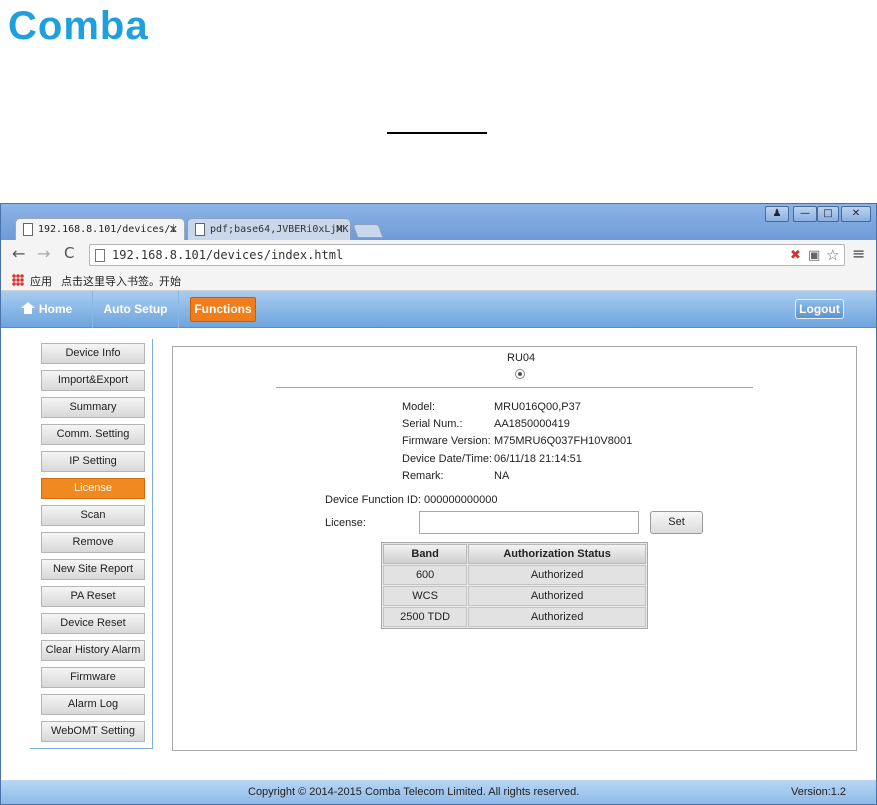 The image size is (877, 805). Describe the element at coordinates (27, 308) in the screenshot. I see `home-icon` at that location.